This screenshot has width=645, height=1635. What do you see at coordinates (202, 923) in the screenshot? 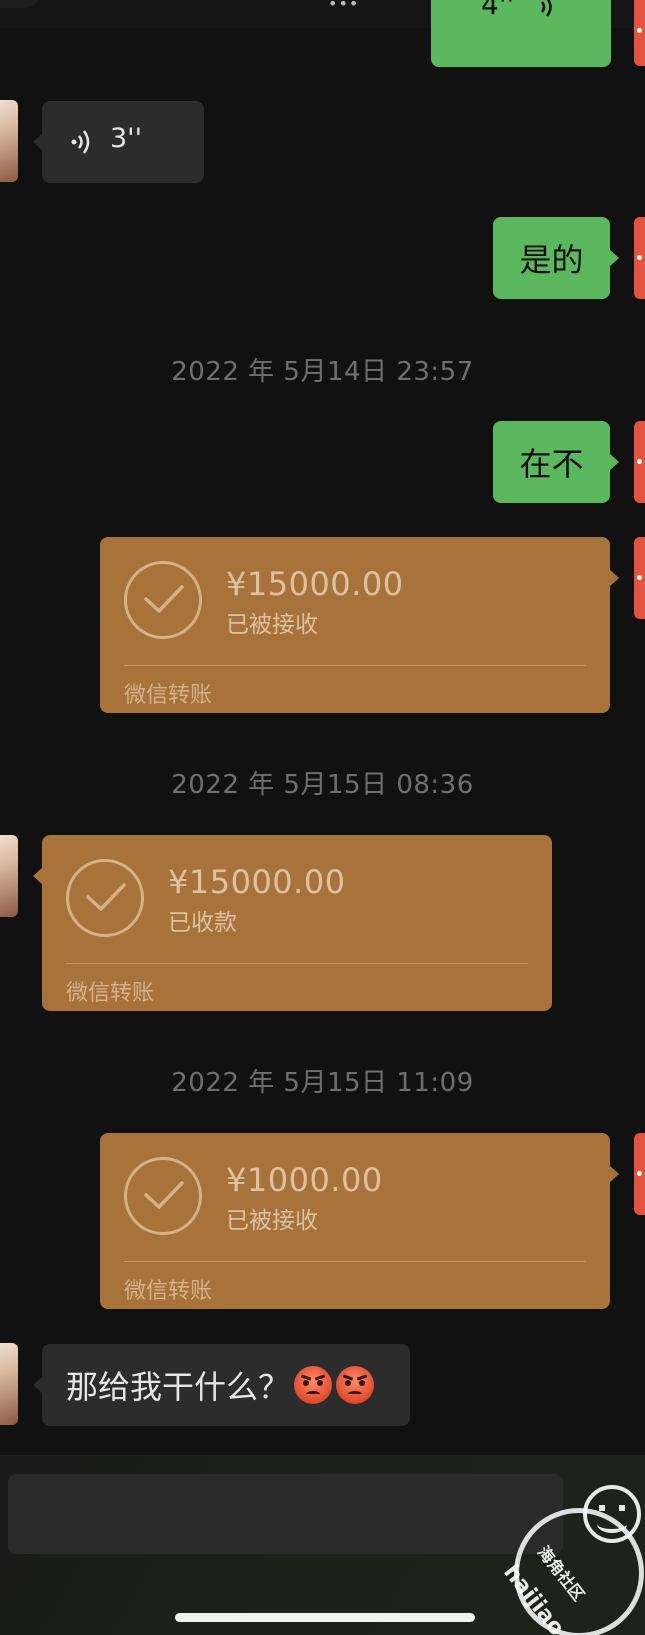
I see `transfer-status: 已收款` at bounding box center [202, 923].